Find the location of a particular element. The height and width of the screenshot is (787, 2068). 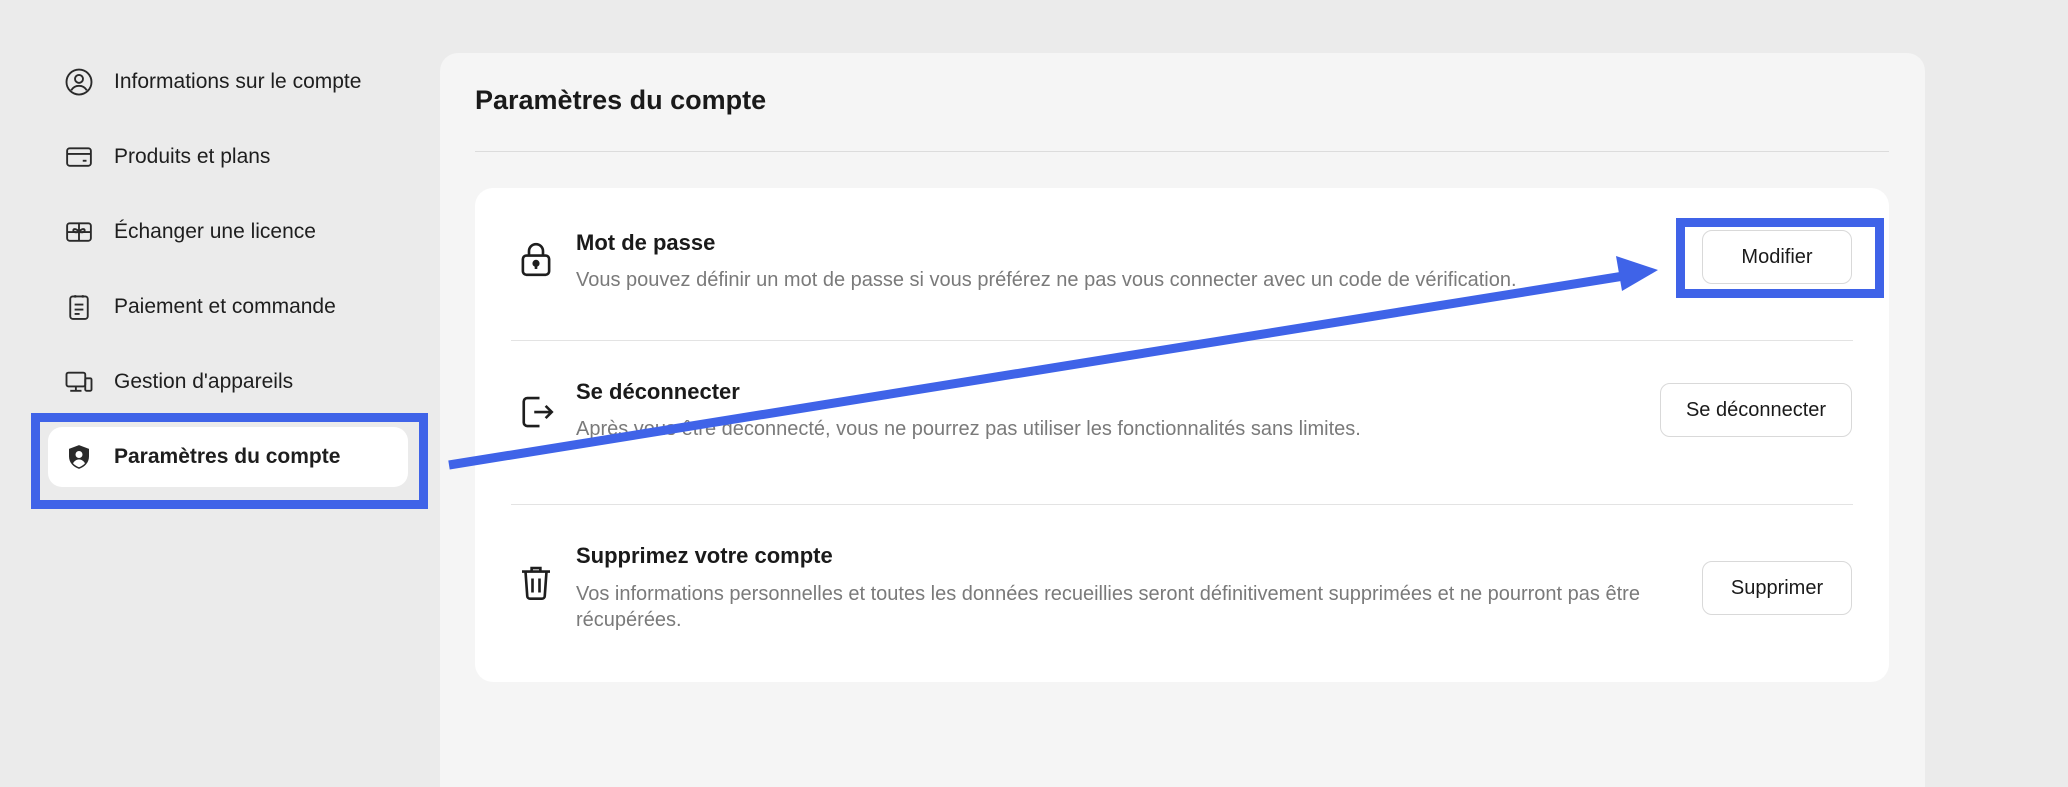

delete-account-button: Supprimer is located at coordinates (1777, 588).